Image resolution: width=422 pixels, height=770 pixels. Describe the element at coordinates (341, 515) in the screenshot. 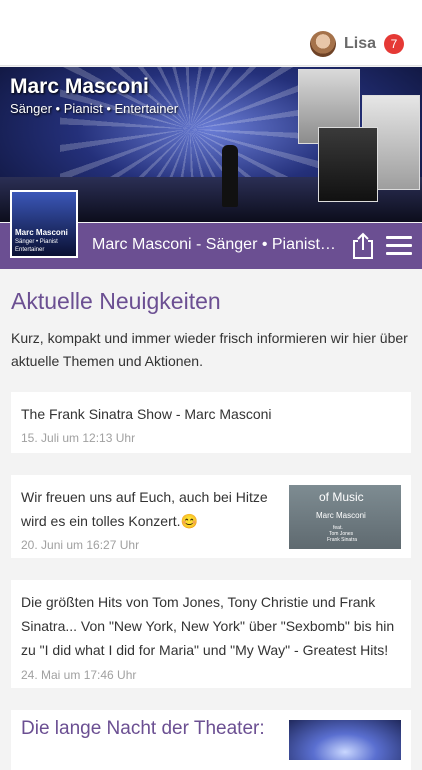

I see `image-text: Marc Masconi` at that location.